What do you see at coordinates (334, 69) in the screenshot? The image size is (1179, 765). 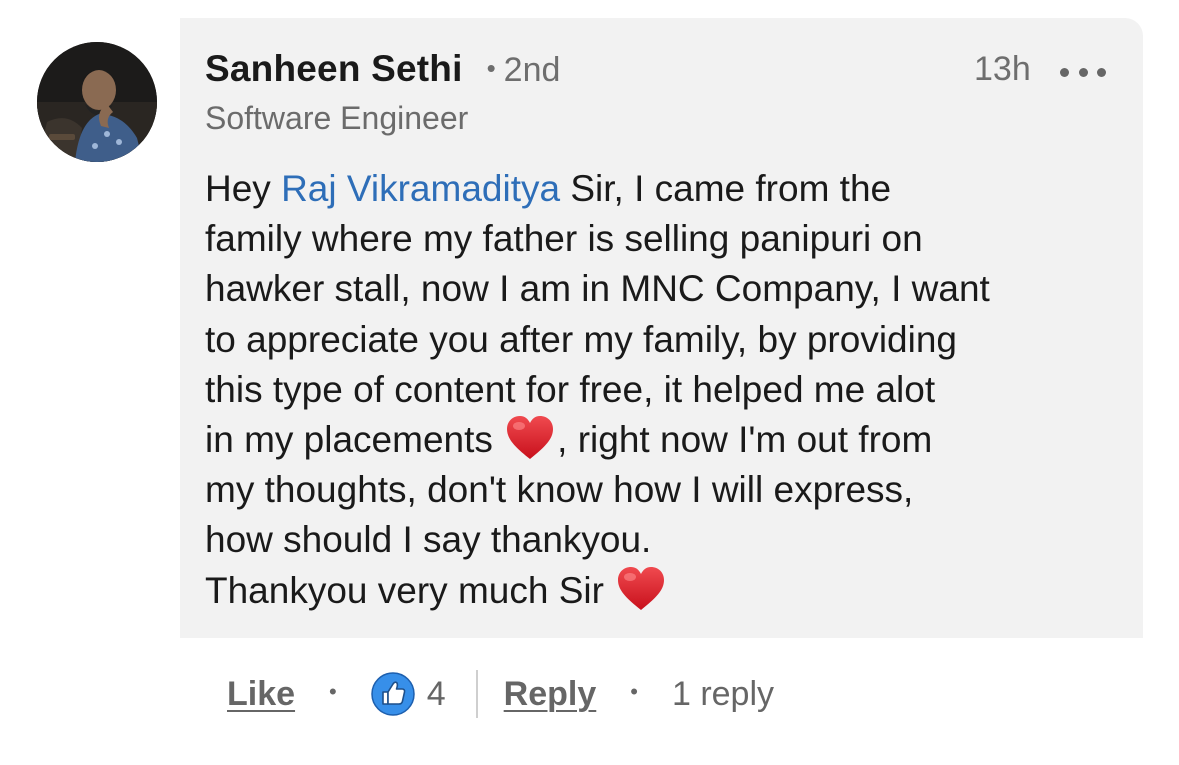 I see `author-name: Sanheen Sethi` at bounding box center [334, 69].